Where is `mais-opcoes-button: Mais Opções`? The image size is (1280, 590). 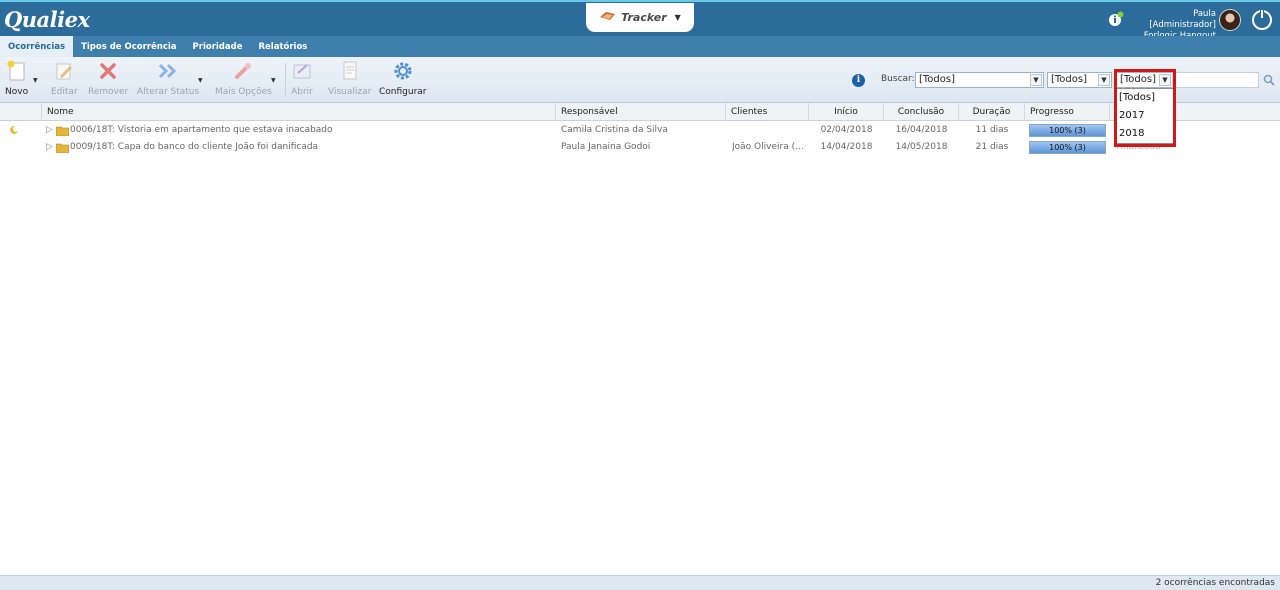 mais-opcoes-button: Mais Opções is located at coordinates (243, 78).